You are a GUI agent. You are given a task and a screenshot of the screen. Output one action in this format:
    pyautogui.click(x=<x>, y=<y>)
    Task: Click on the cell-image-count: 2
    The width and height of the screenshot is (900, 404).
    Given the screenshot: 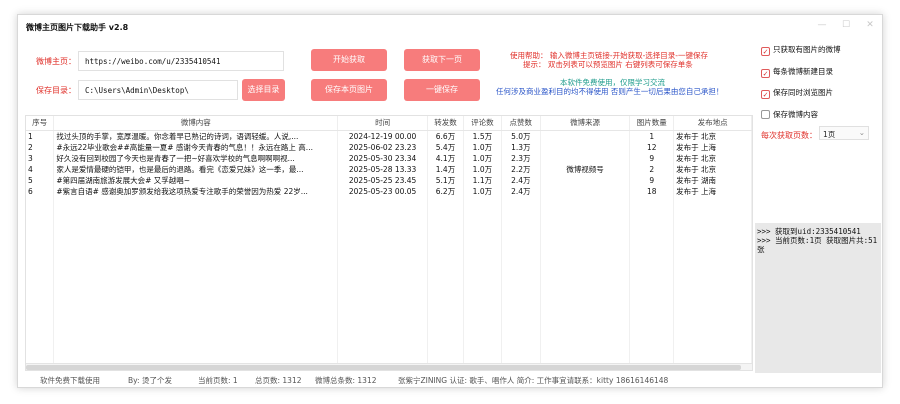 What is the action you would take?
    pyautogui.click(x=652, y=169)
    